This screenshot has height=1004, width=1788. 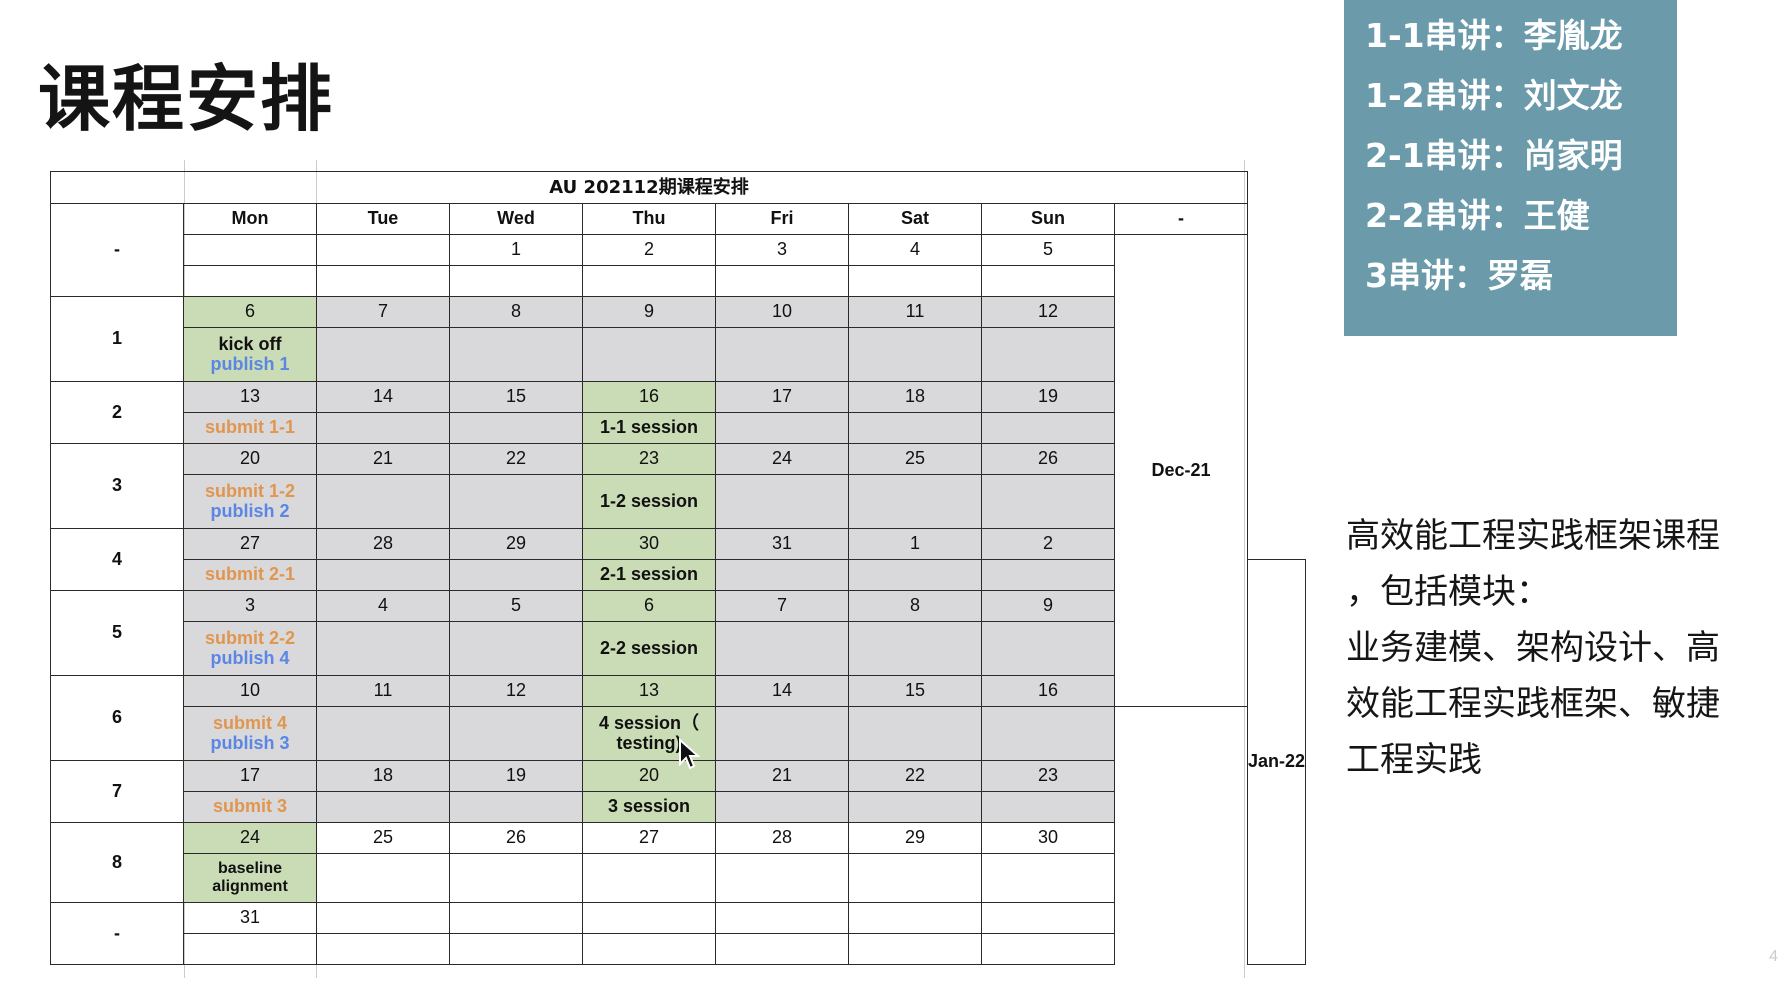 I want to click on event-kickoff: kick off, so click(x=250, y=343).